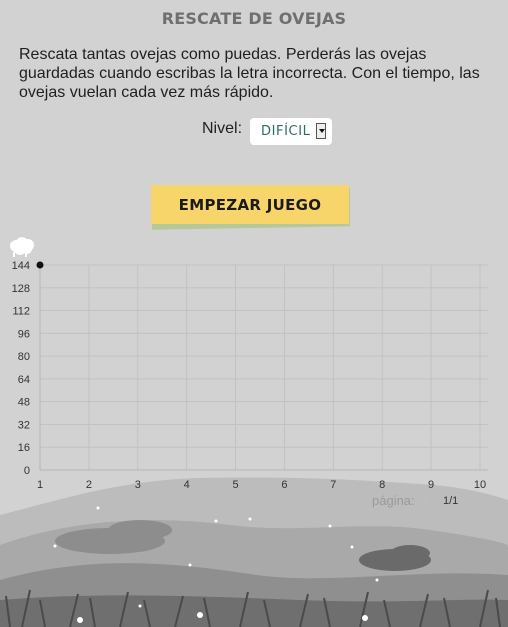  Describe the element at coordinates (21, 312) in the screenshot. I see `y-tick-label: 112` at that location.